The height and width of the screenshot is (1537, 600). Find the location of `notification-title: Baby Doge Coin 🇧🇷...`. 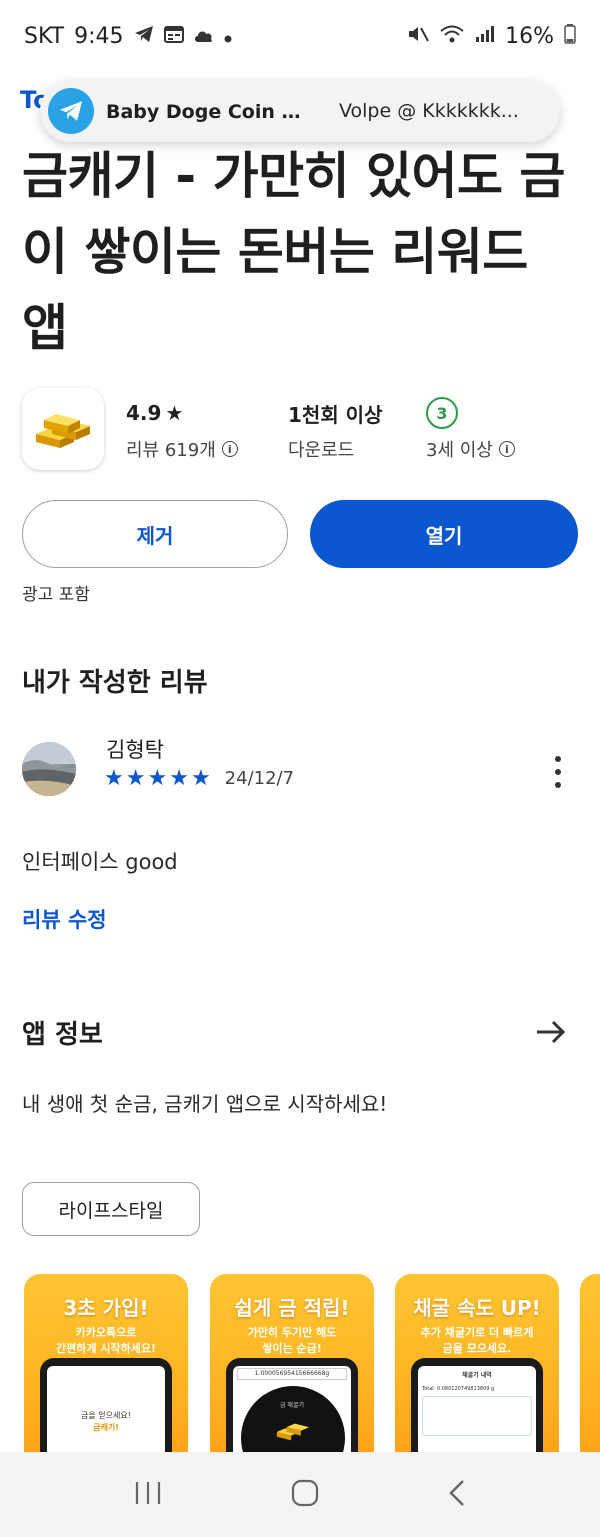

notification-title: Baby Doge Coin 🇧🇷... is located at coordinates (213, 111).